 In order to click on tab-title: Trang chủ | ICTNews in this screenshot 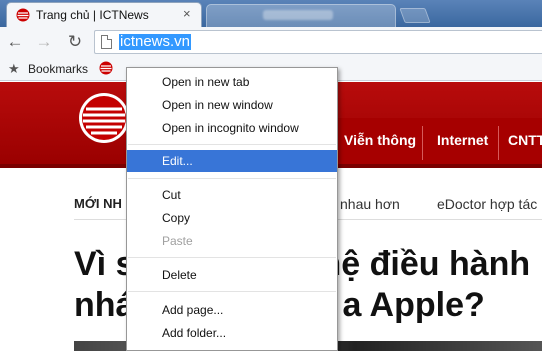, I will do `click(92, 15)`.